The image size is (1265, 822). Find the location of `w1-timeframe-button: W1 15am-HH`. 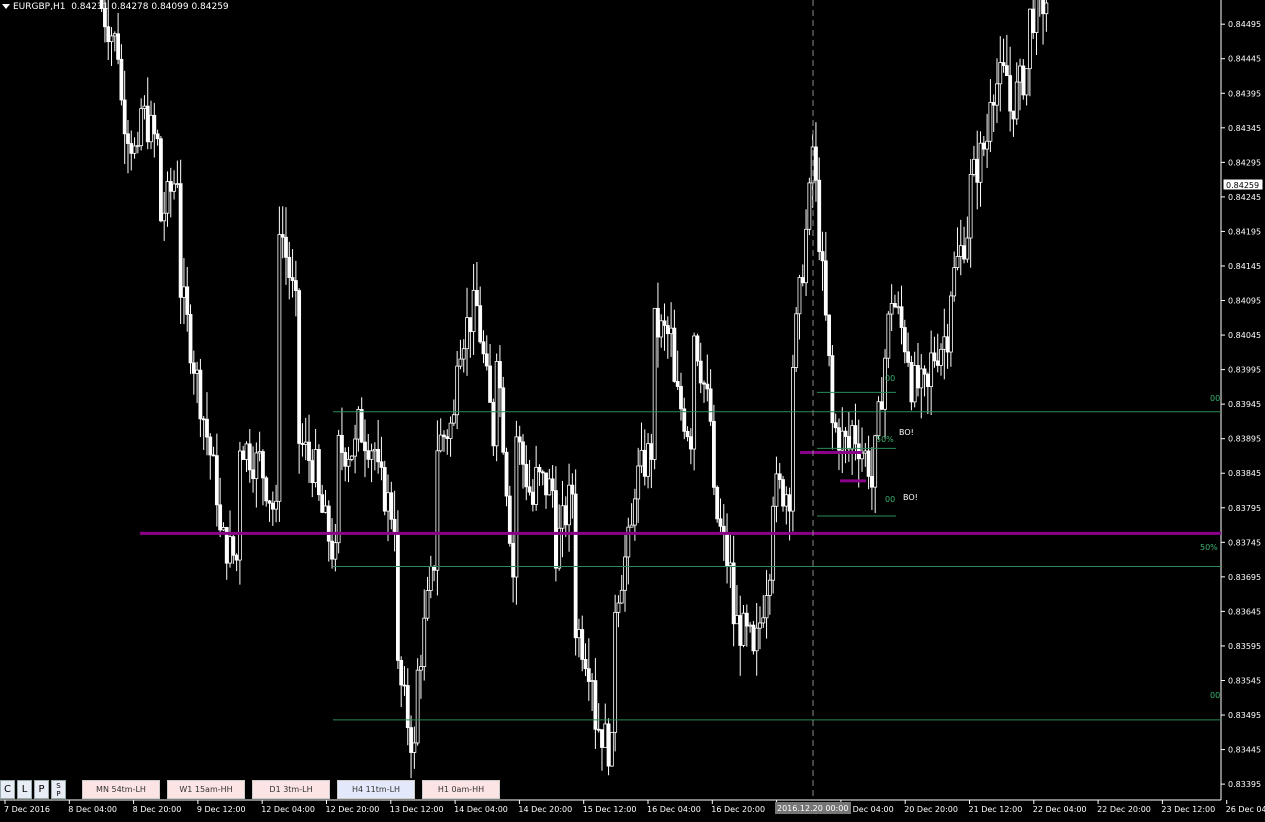

w1-timeframe-button: W1 15am-HH is located at coordinates (206, 789).